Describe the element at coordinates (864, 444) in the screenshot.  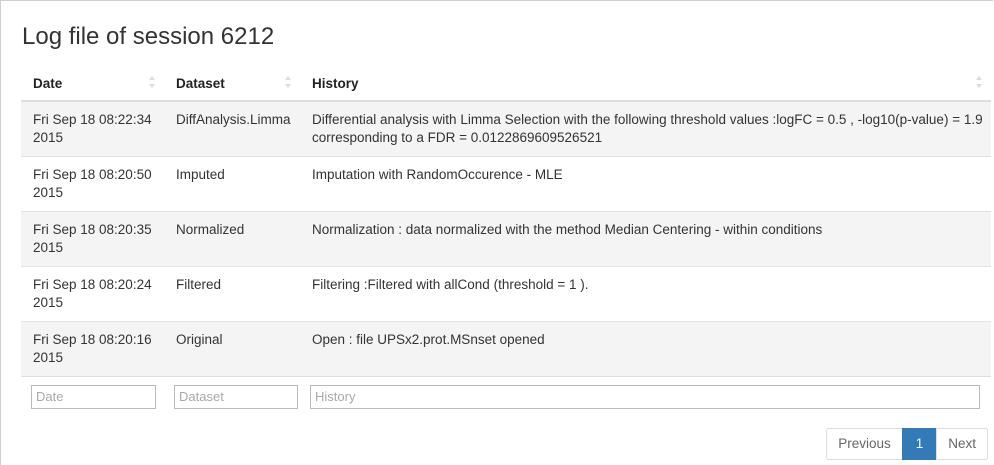
I see `previous-page-button: Previous` at that location.